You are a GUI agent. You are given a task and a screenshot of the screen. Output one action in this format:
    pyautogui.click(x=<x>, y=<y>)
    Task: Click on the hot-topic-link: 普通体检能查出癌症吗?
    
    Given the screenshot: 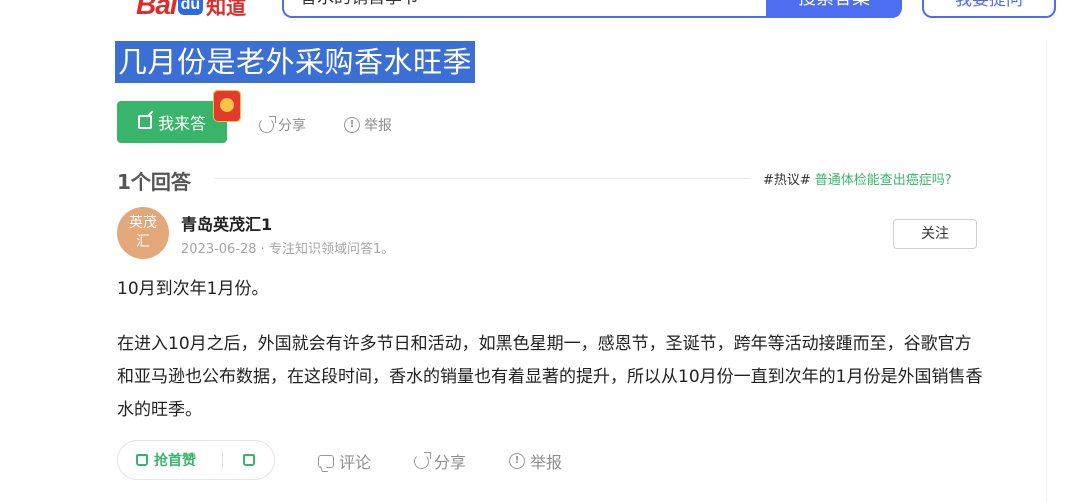 What is the action you would take?
    pyautogui.click(x=883, y=180)
    